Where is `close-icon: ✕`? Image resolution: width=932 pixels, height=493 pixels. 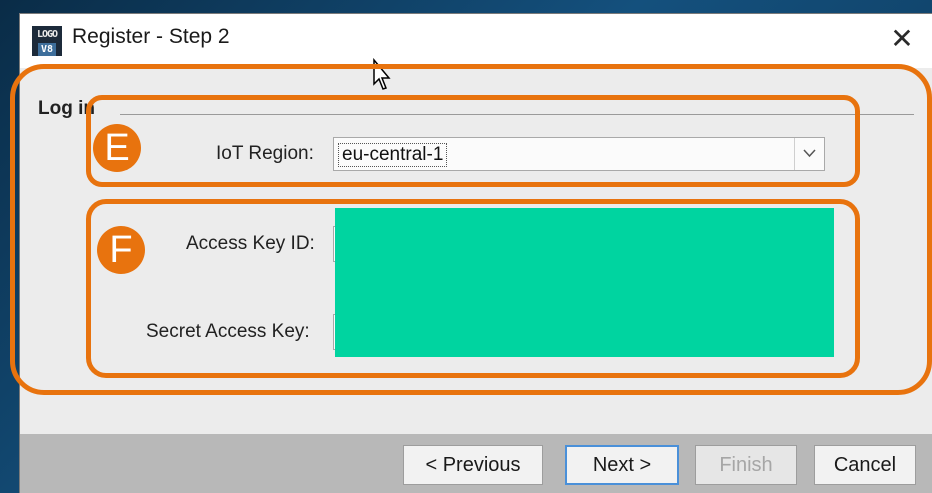 close-icon: ✕ is located at coordinates (902, 40).